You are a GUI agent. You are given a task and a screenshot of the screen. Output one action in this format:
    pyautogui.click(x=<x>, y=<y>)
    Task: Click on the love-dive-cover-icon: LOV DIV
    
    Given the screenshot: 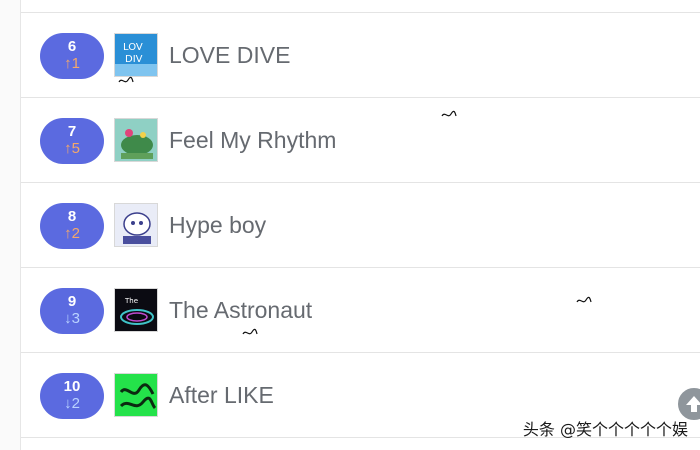 What is the action you would take?
    pyautogui.click(x=136, y=55)
    